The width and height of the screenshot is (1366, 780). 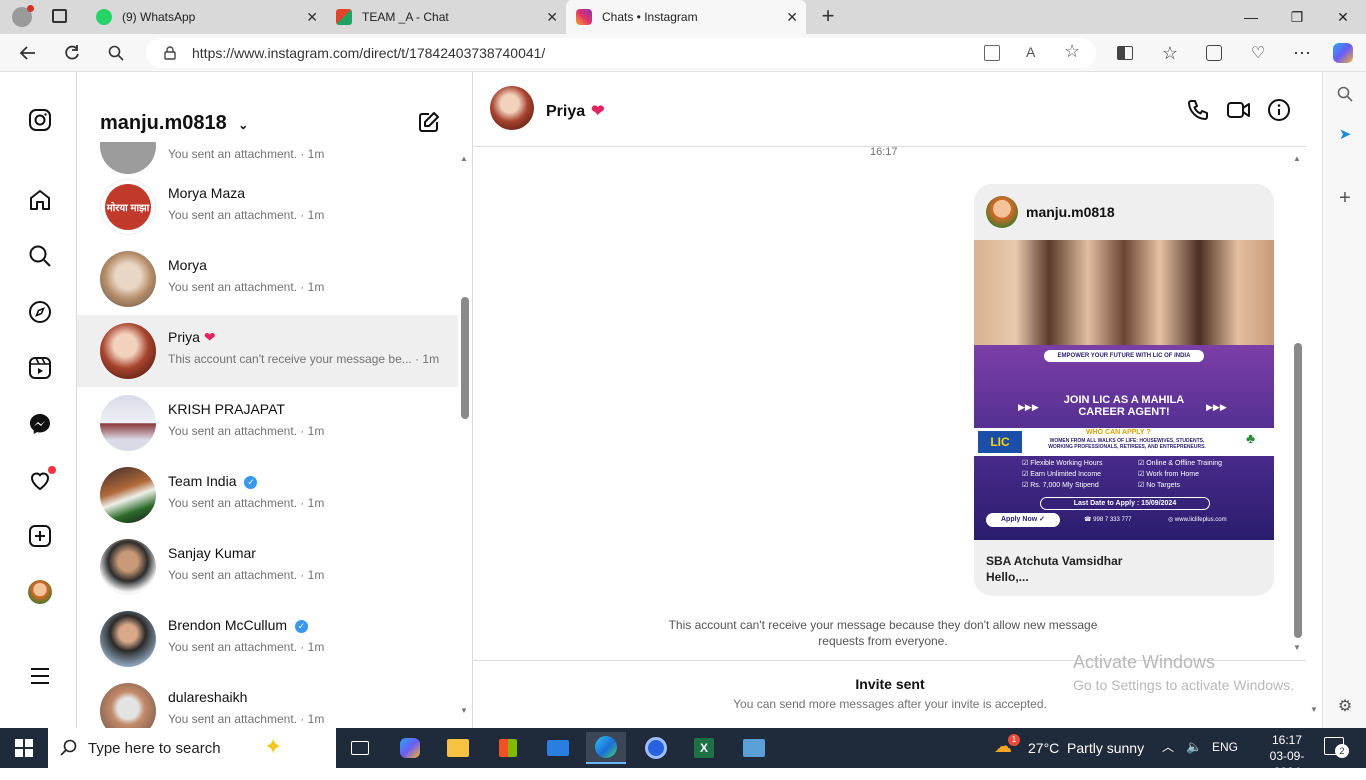 I want to click on file-explorer-icon, so click(x=458, y=748).